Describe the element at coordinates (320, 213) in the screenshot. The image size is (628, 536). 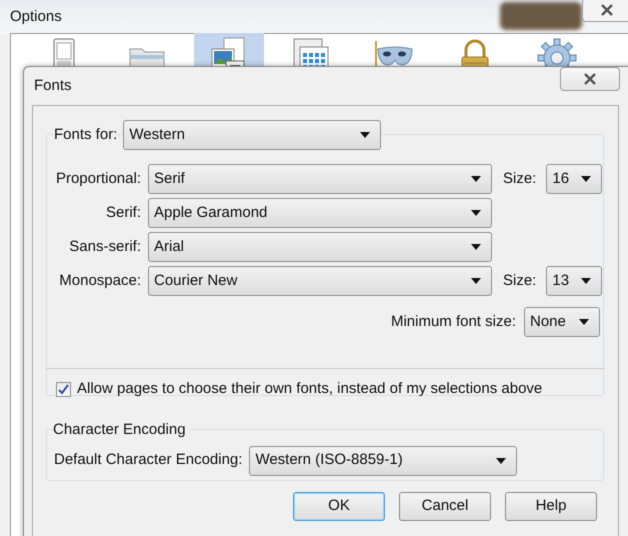
I see `font-dropdown: Apple Garamond` at that location.